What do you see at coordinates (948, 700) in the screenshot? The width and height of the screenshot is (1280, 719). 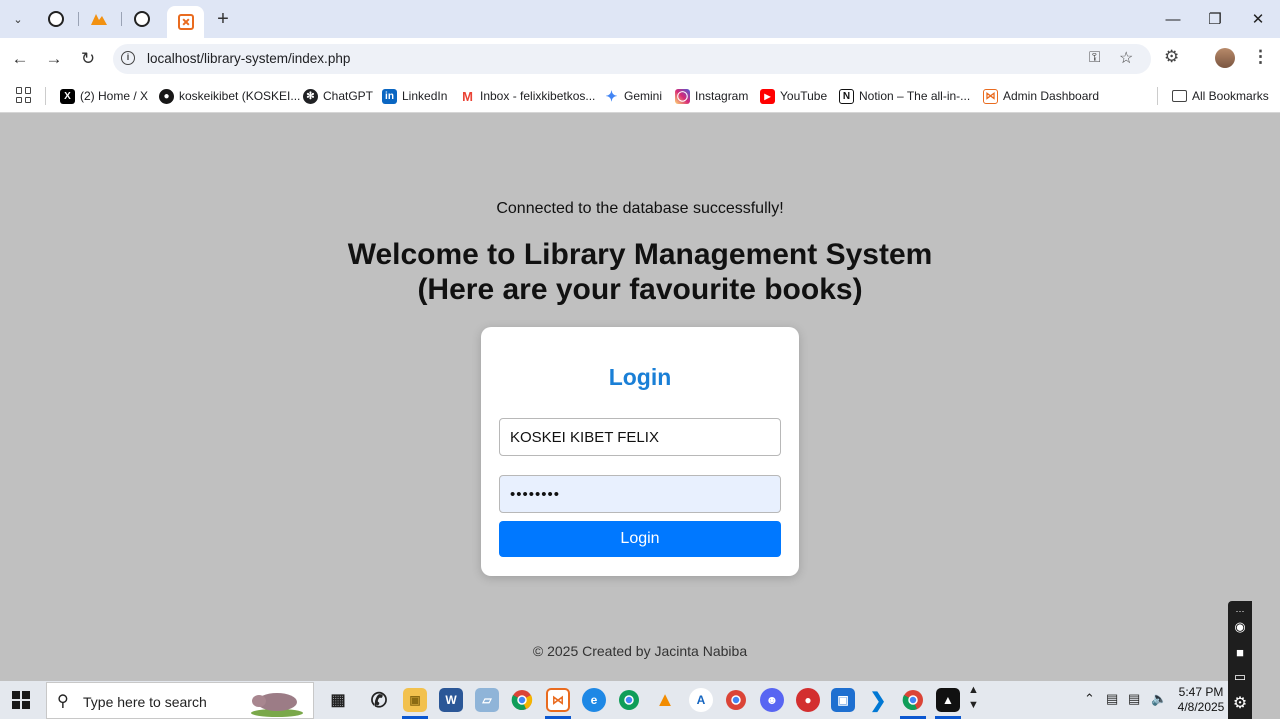 I see `capcut-icon: ▲` at bounding box center [948, 700].